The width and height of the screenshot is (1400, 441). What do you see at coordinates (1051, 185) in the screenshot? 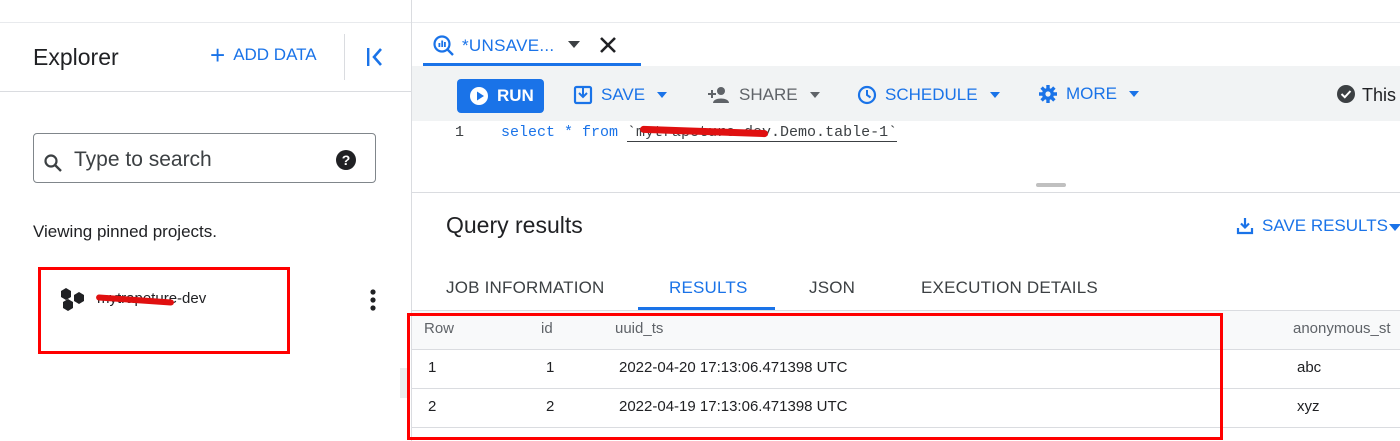
I see `editor-resize-handle` at bounding box center [1051, 185].